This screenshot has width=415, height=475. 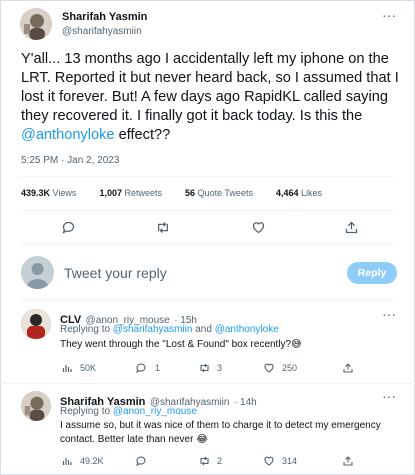 I want to click on main-author-handle: @sharifahyasmiin, so click(x=102, y=31).